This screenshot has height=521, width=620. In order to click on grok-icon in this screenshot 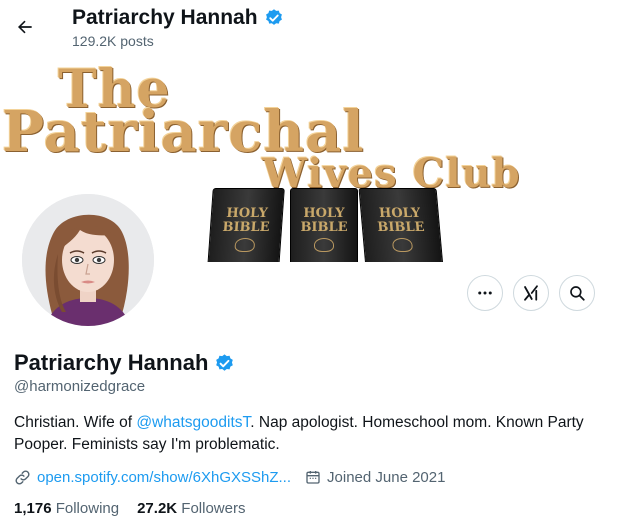, I will do `click(531, 293)`.